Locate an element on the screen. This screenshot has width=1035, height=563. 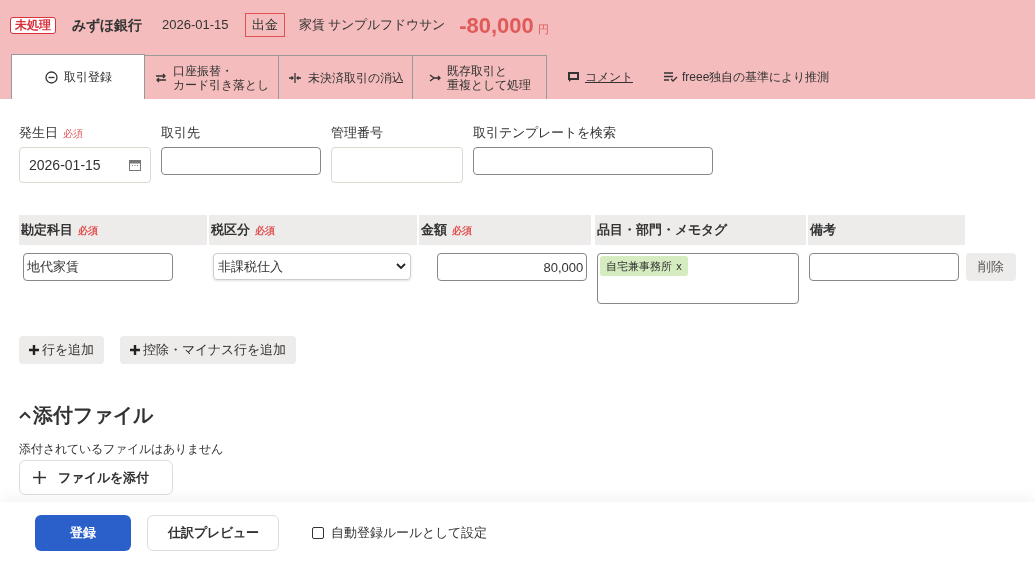
add-row-button: 控除・マイナス行を追加 is located at coordinates (208, 350).